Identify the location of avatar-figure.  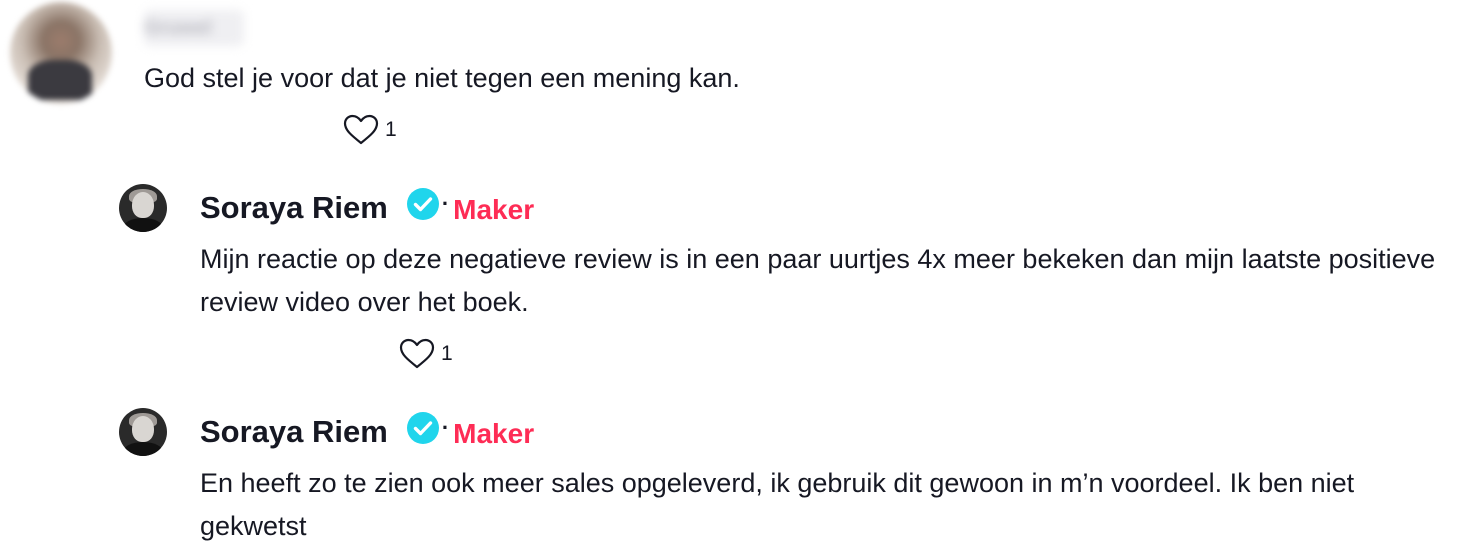
(60, 80).